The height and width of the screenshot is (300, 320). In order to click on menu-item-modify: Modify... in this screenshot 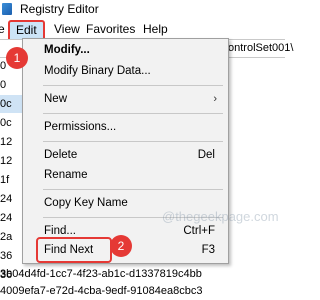, I will do `click(125, 50)`.